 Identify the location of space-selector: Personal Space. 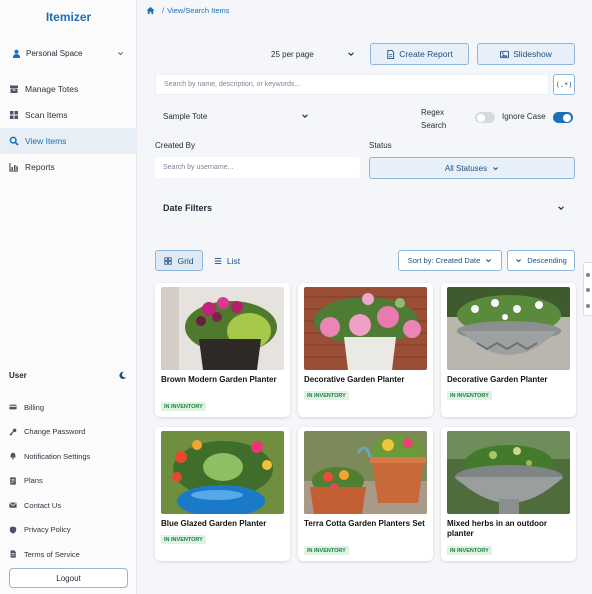
(68, 53).